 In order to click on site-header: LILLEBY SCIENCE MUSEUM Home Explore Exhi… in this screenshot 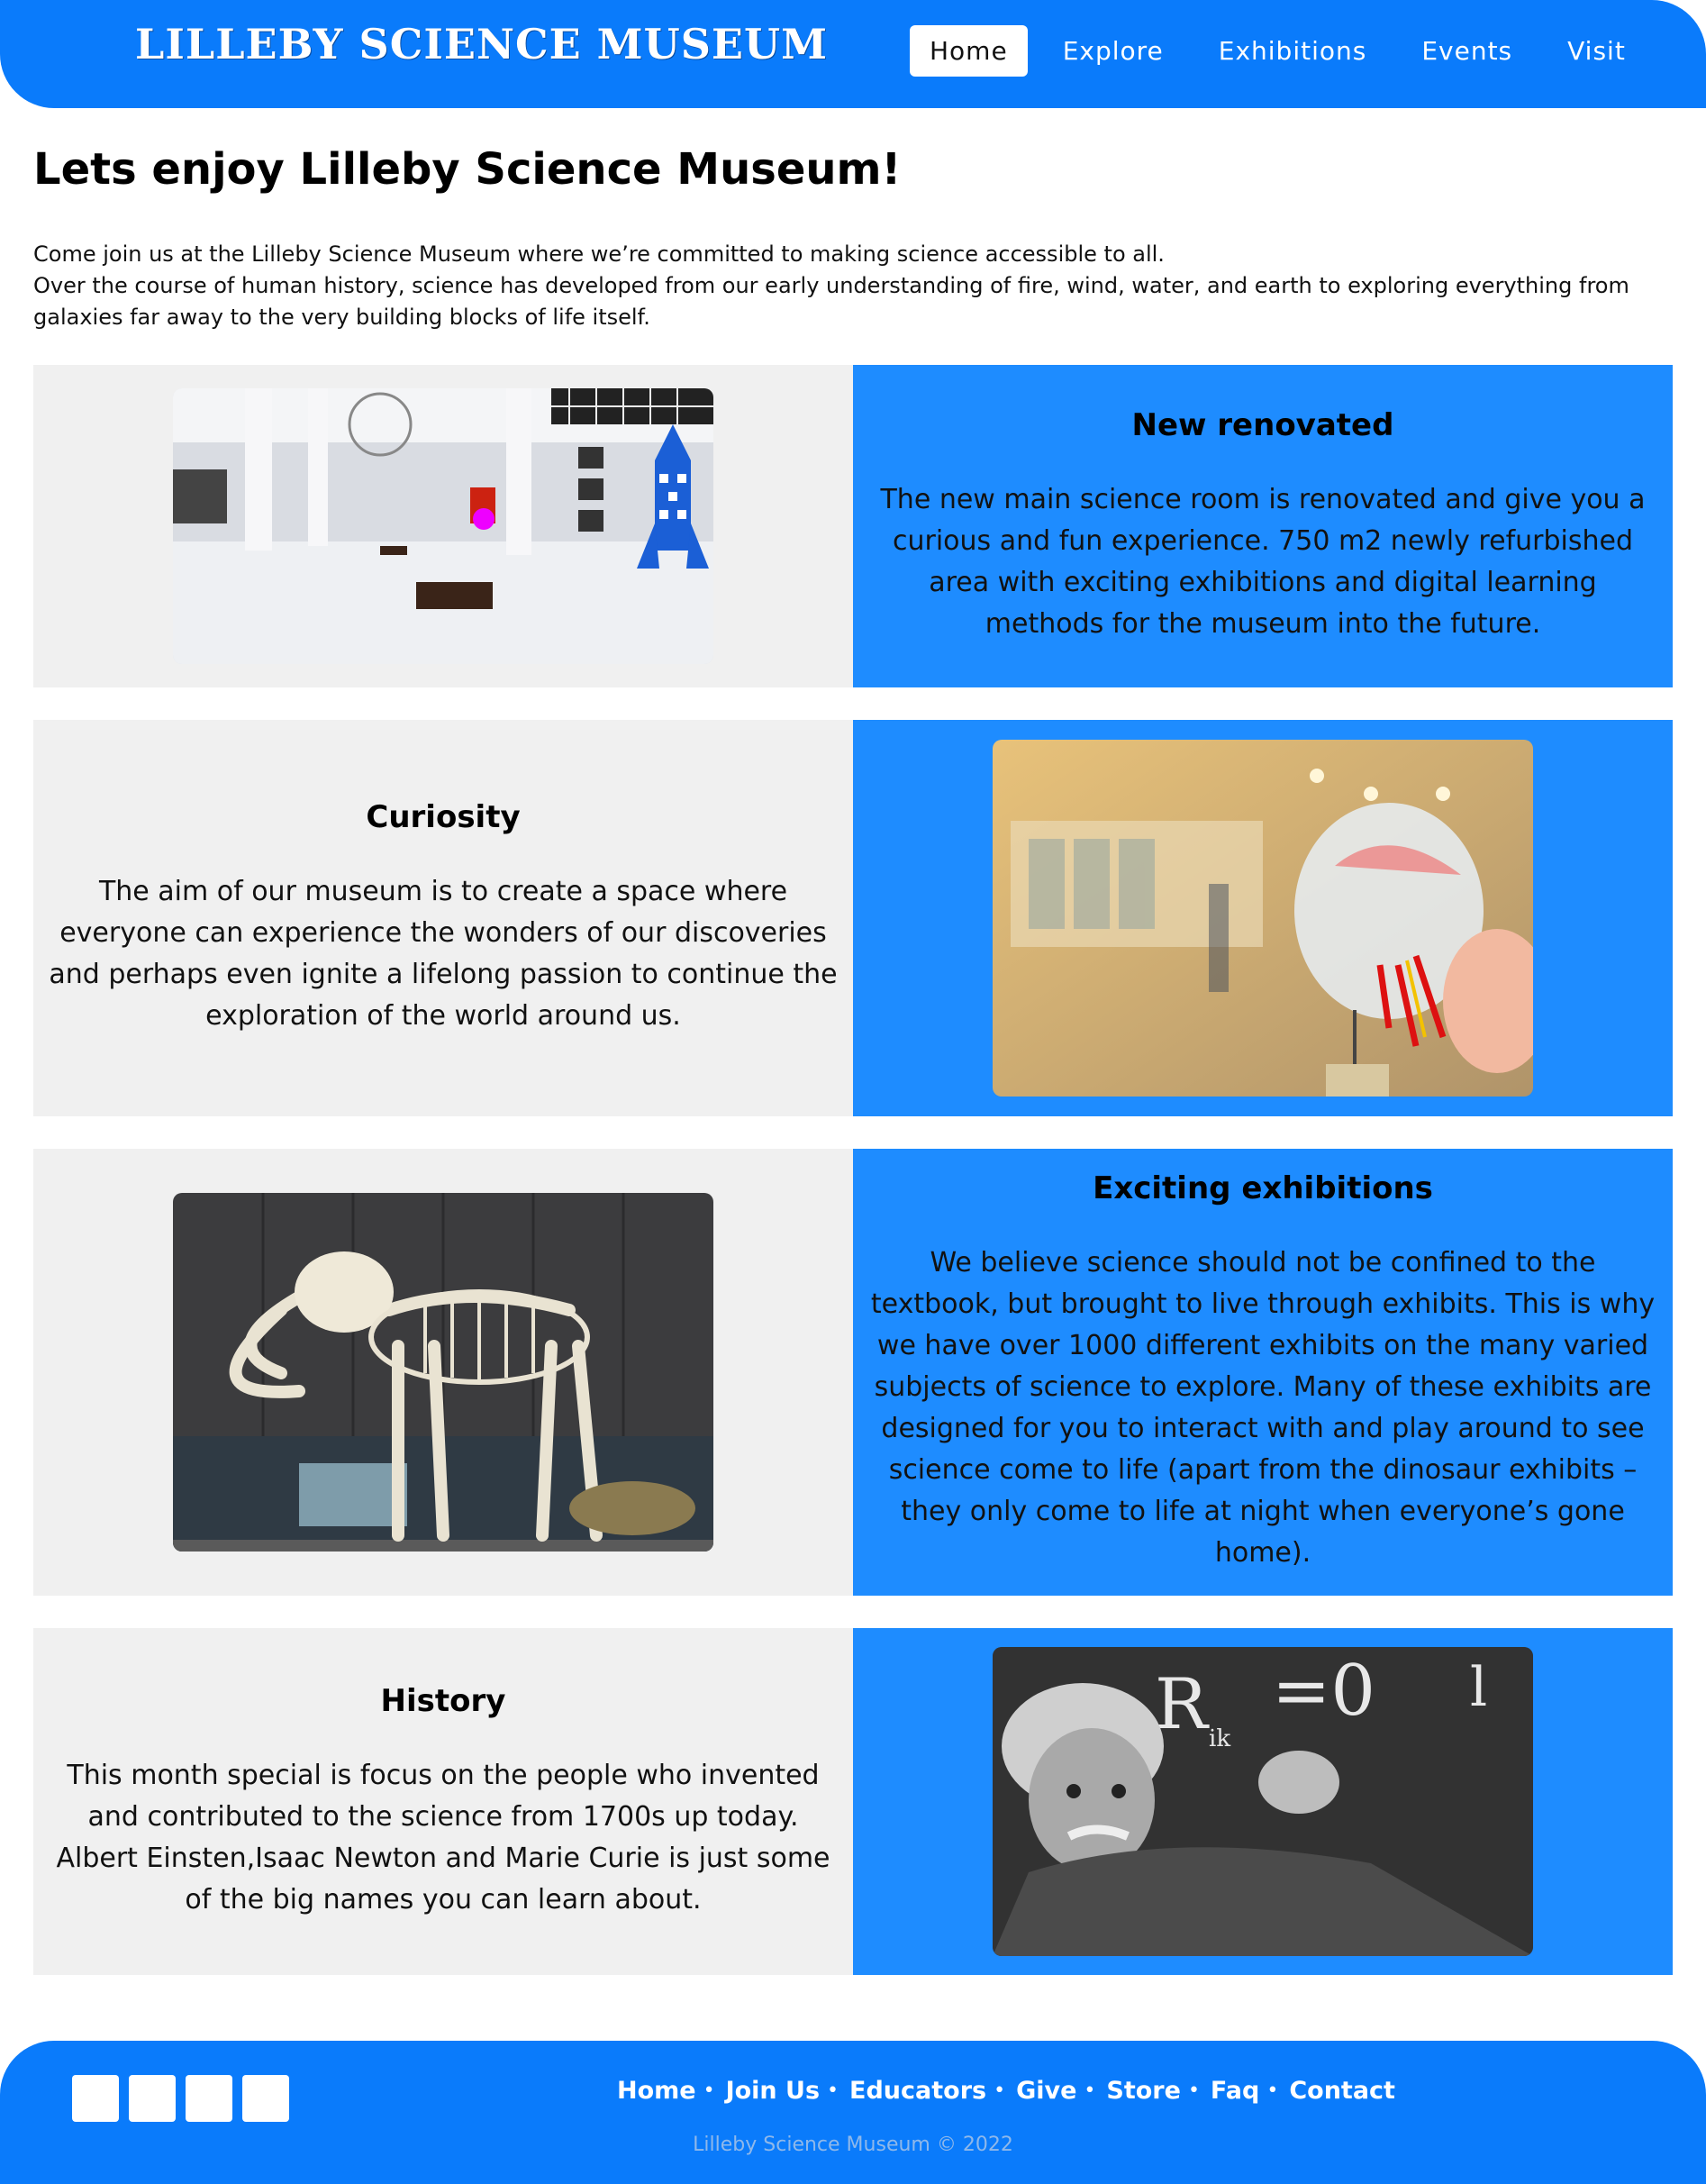, I will do `click(853, 54)`.